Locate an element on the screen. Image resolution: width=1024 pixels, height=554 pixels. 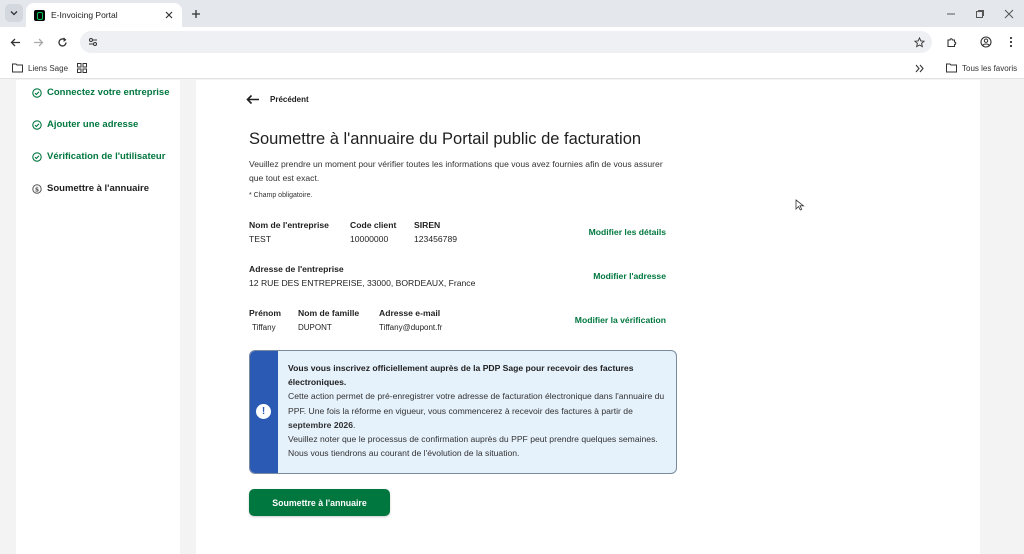
step-label: Vérification de l'utilisateur is located at coordinates (106, 156).